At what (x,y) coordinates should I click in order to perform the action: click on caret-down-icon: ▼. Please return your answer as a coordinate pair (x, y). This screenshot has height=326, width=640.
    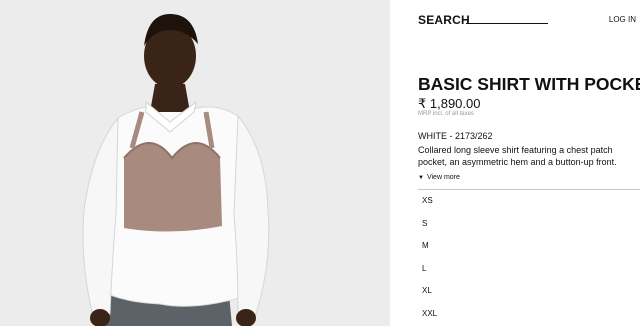
    Looking at the image, I should click on (421, 177).